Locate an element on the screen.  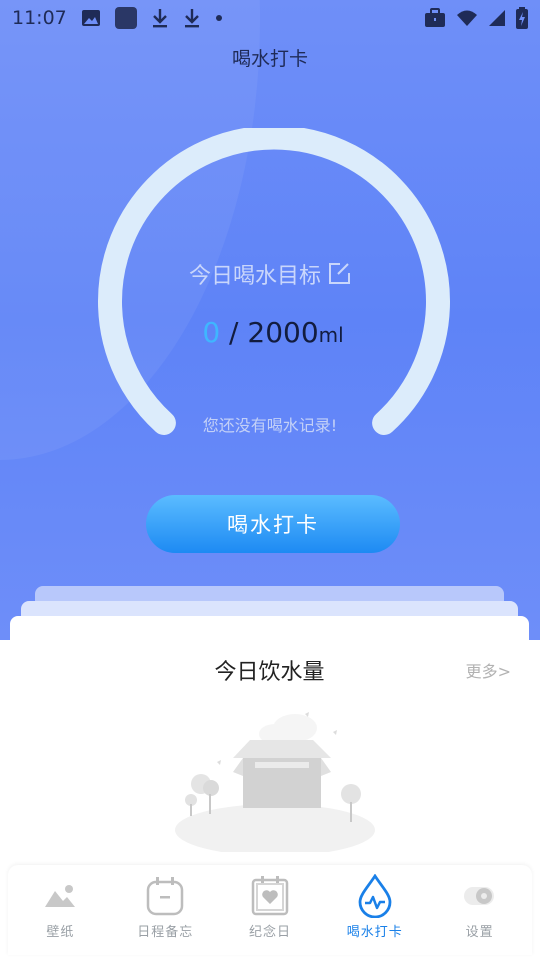
tab-schedule: 日程备忘 is located at coordinates (165, 910).